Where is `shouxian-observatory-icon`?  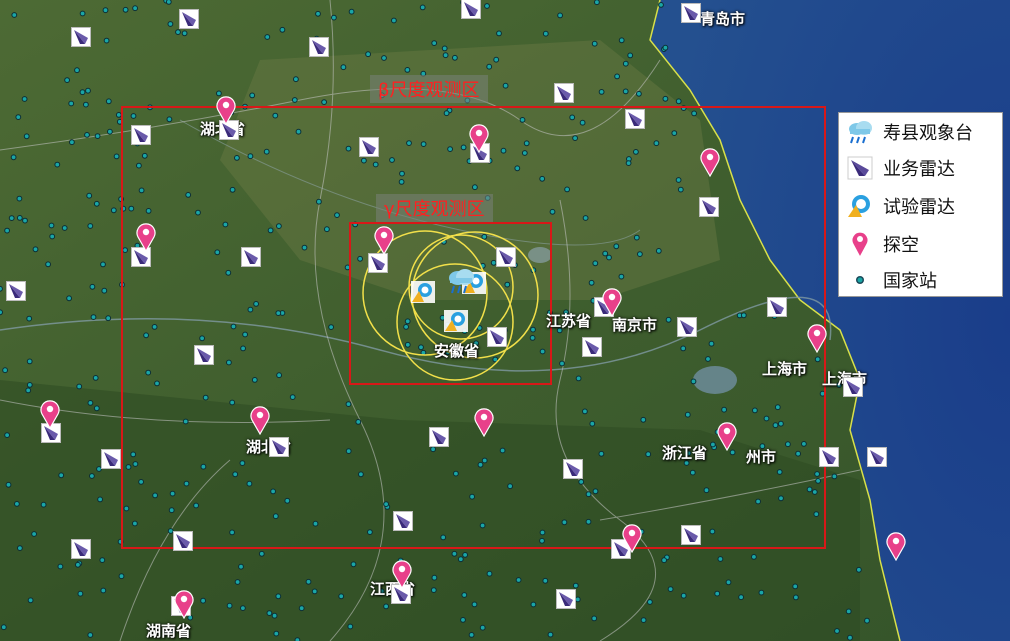 shouxian-observatory-icon is located at coordinates (461, 281).